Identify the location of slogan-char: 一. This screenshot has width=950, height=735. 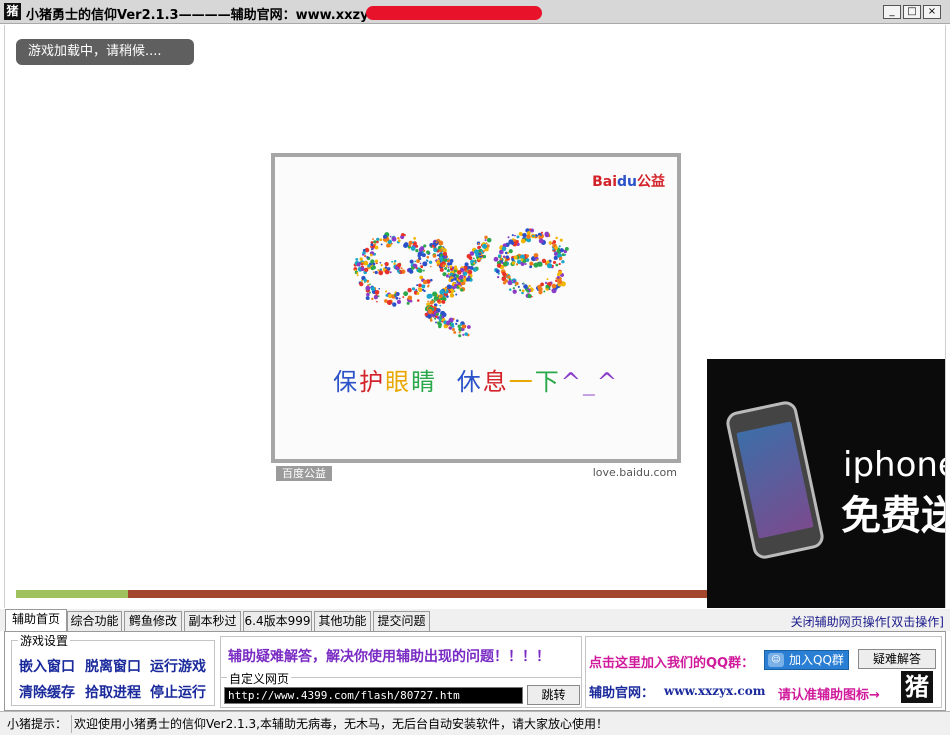
(521, 382).